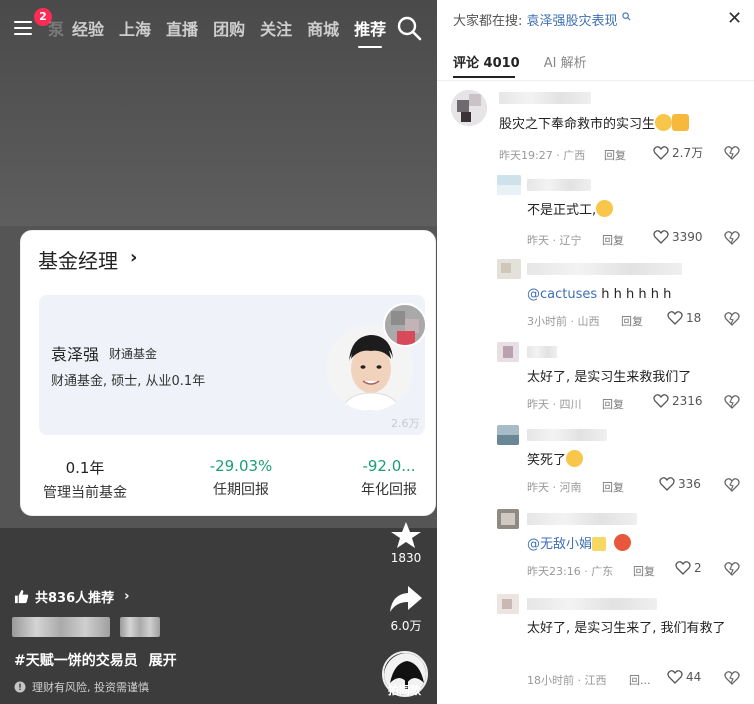 This screenshot has width=754, height=704. I want to click on comment-tabs: 评论 4010 AI 解析, so click(520, 61).